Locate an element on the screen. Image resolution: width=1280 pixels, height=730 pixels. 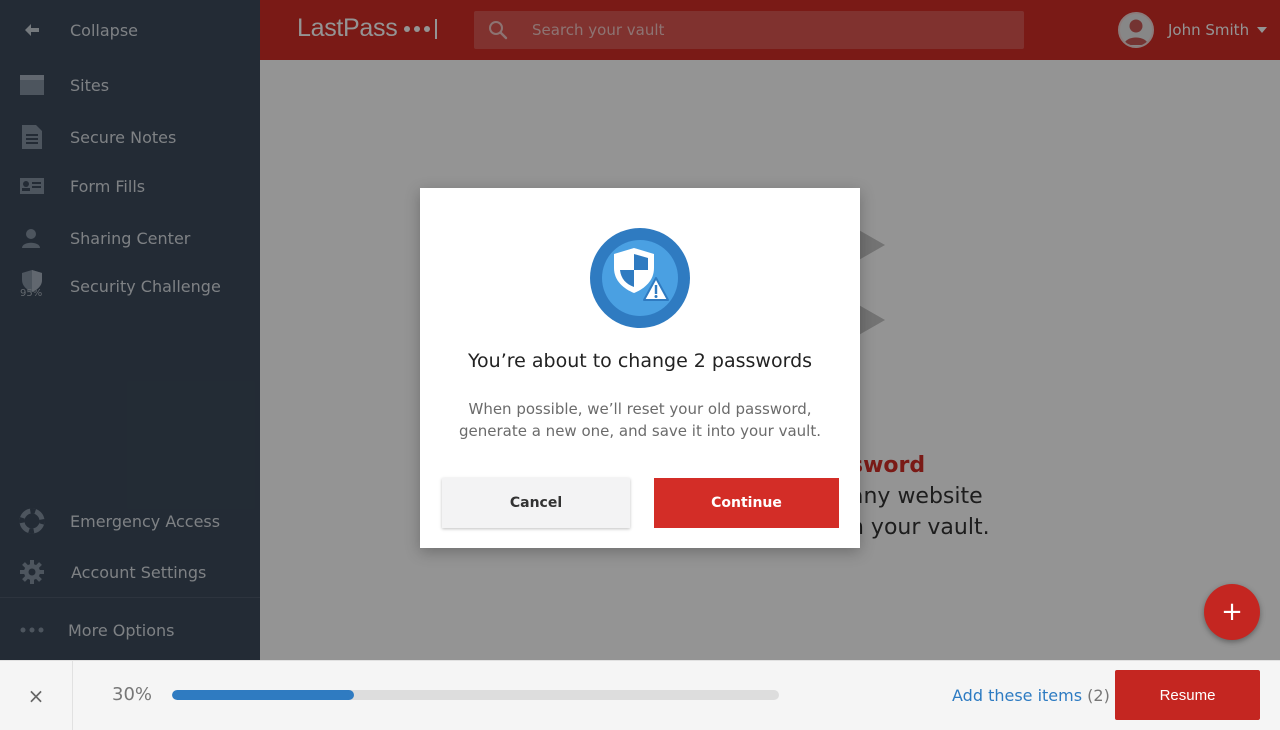
add-these-items-link: Add these items (2) is located at coordinates (1031, 695).